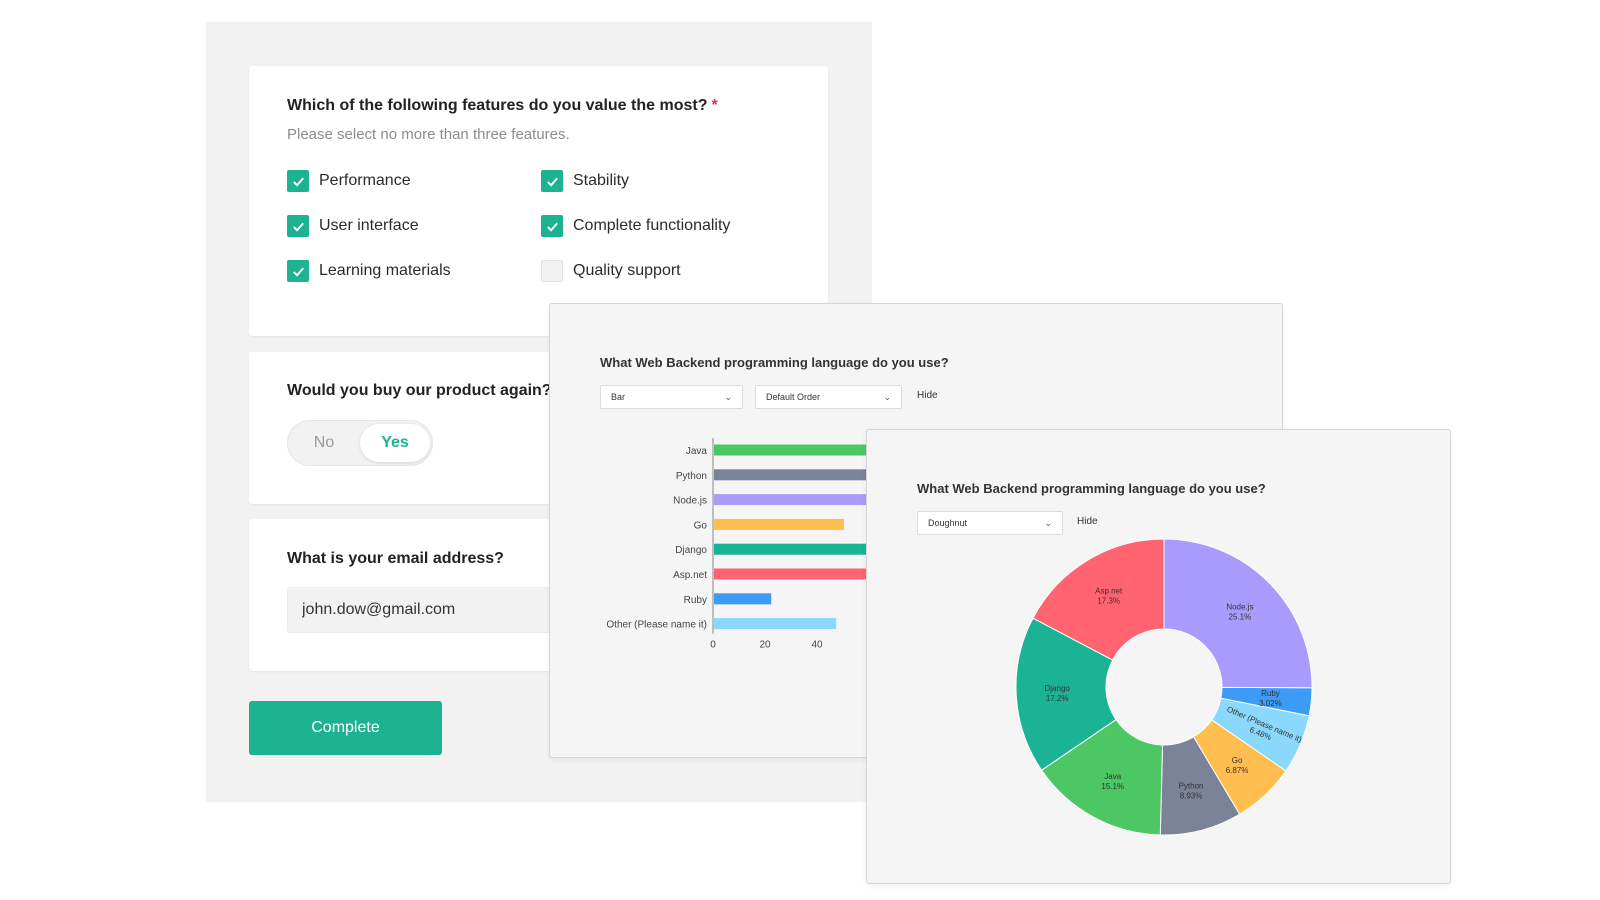  I want to click on doughnut-label: Django17.2%, so click(1057, 693).